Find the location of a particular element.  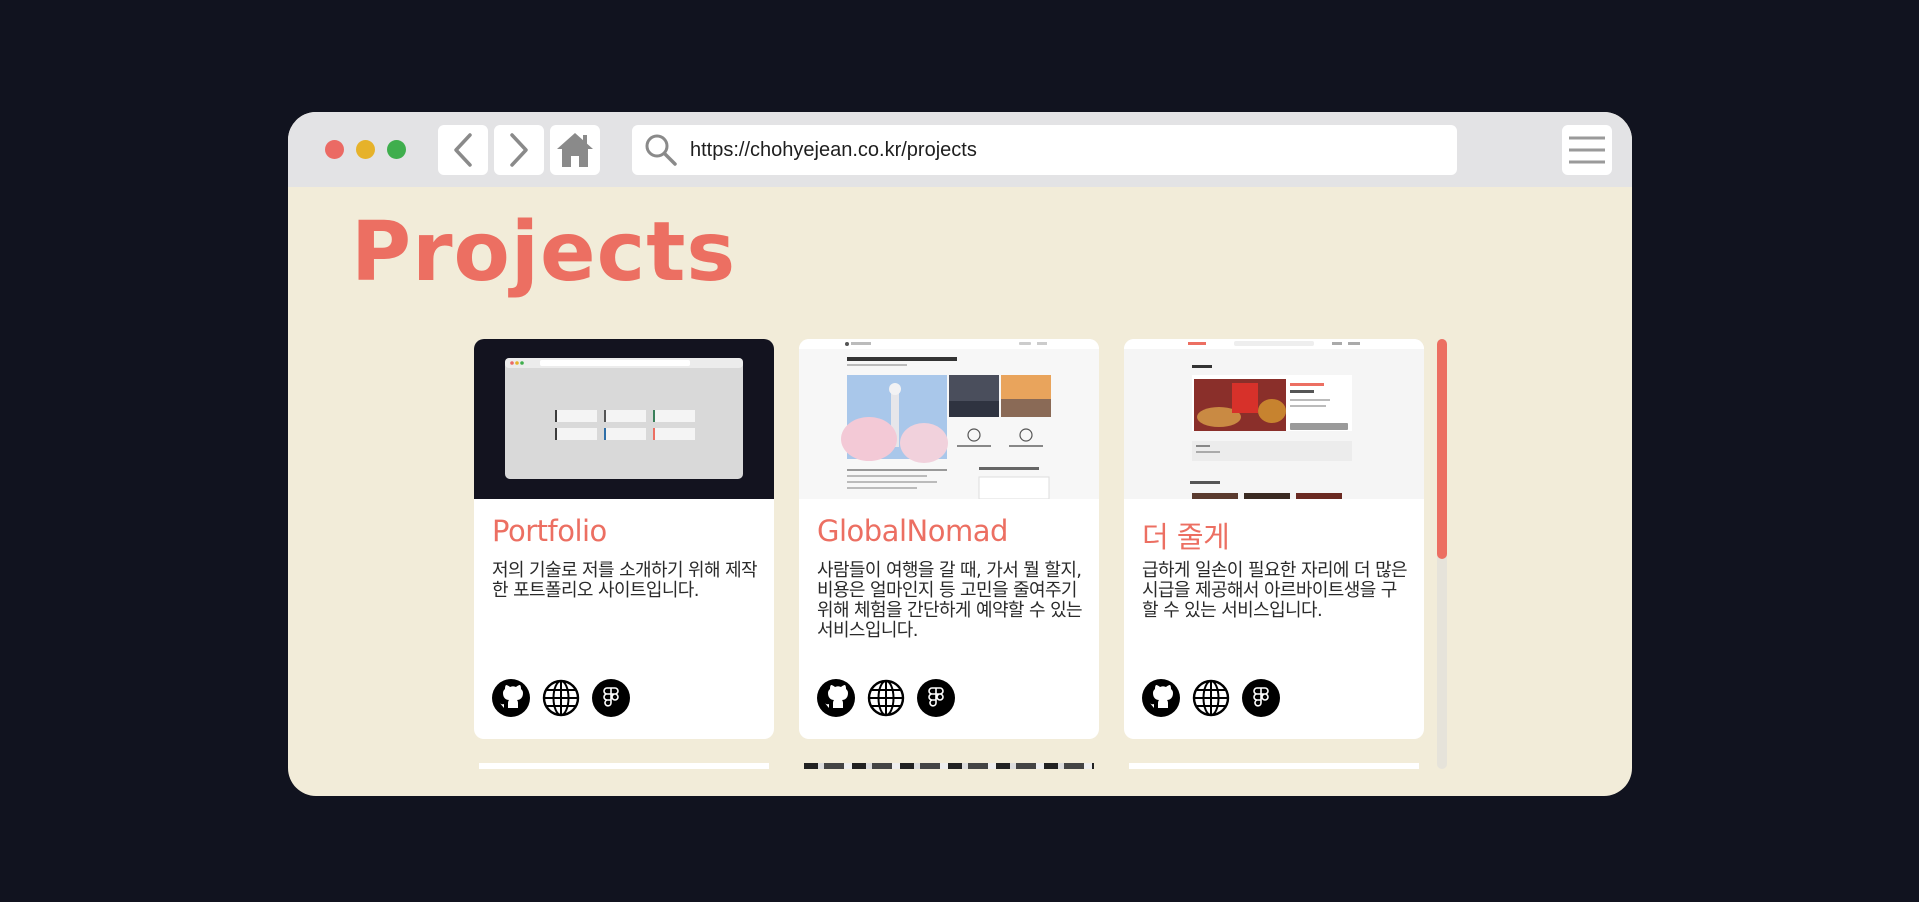

home-button is located at coordinates (575, 150).